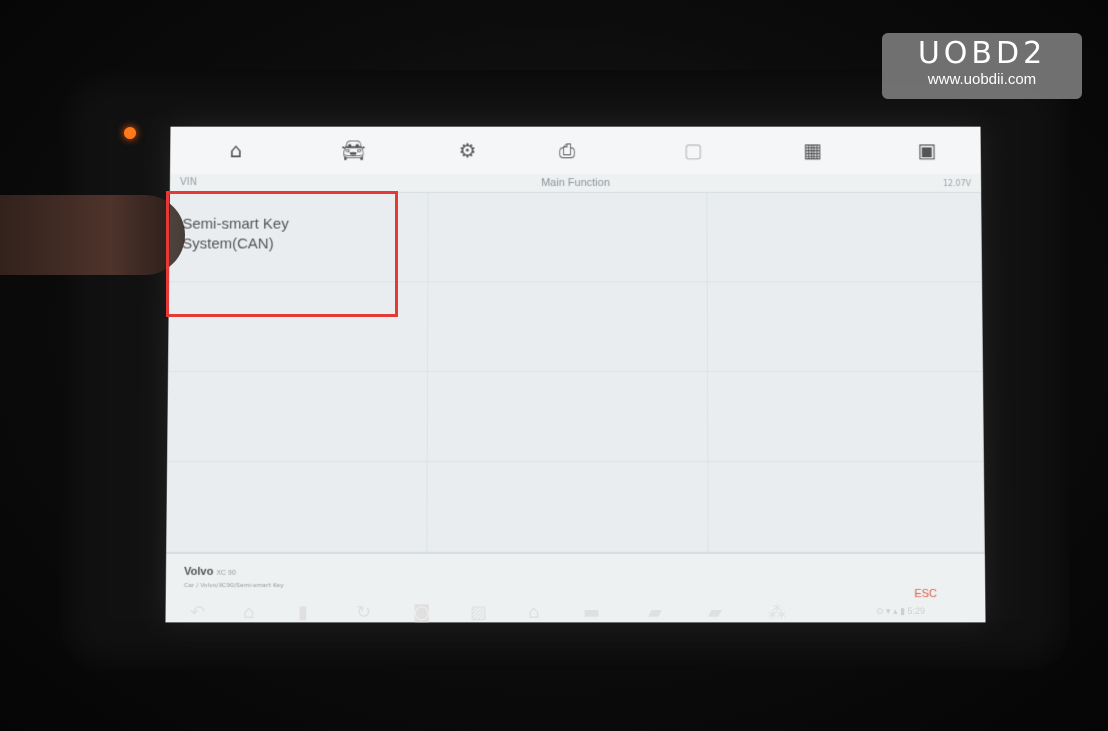 This screenshot has width=1108, height=731. What do you see at coordinates (957, 183) in the screenshot?
I see `battery-voltage: 12.07V` at bounding box center [957, 183].